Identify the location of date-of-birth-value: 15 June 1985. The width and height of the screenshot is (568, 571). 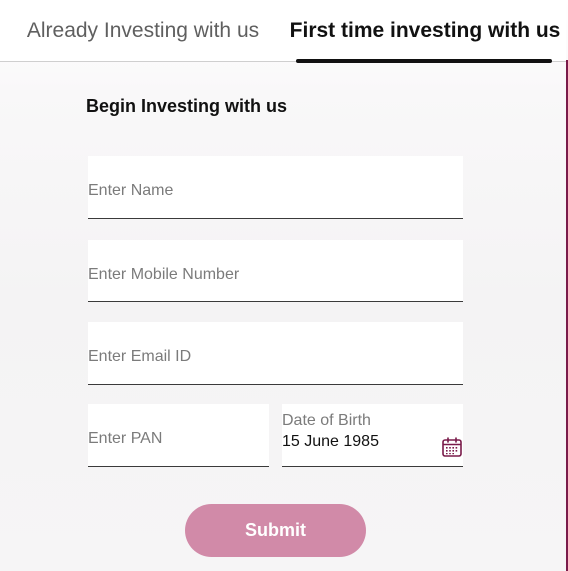
(330, 441).